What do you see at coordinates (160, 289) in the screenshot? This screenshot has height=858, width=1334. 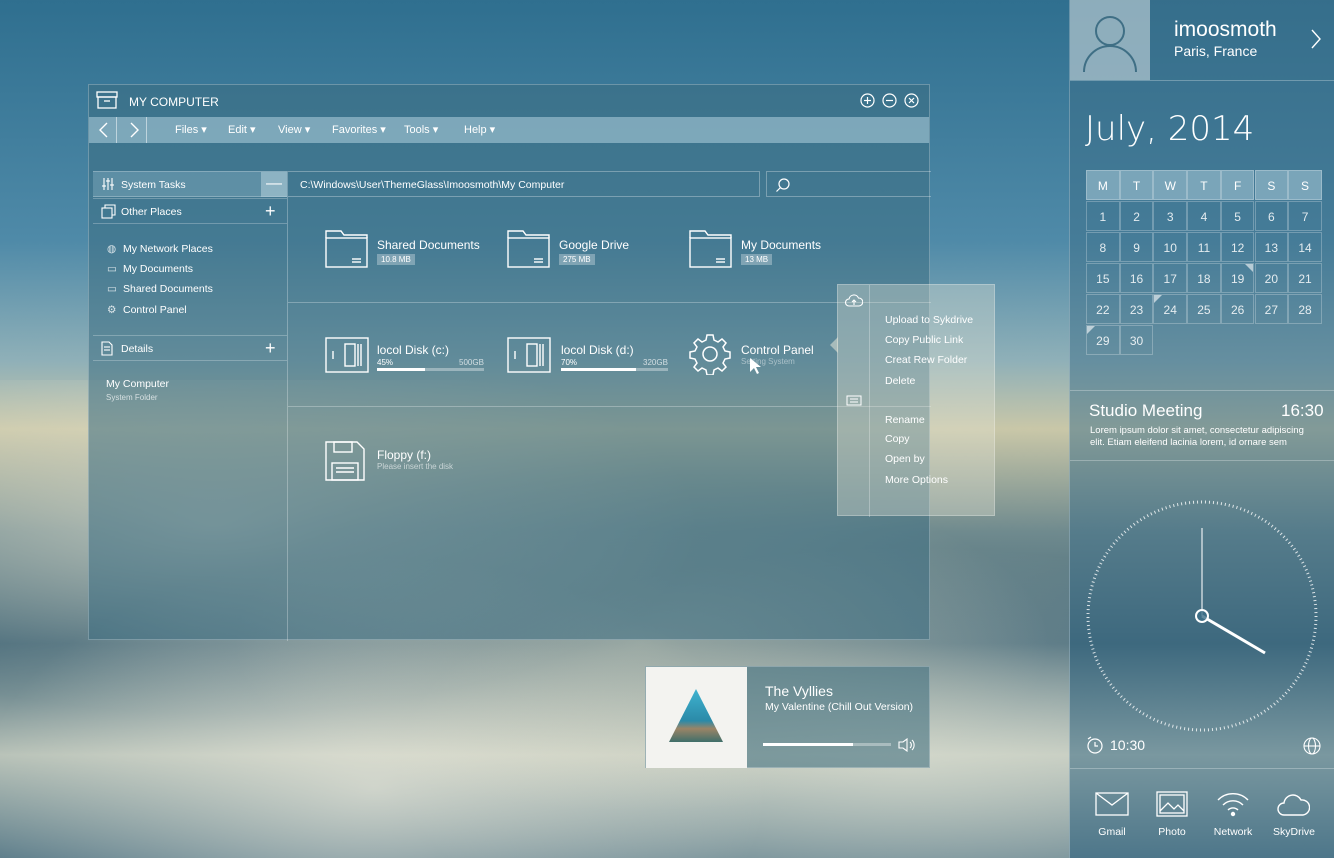 I see `sidebar-item-shared-documents: ▭ Shared Documents` at bounding box center [160, 289].